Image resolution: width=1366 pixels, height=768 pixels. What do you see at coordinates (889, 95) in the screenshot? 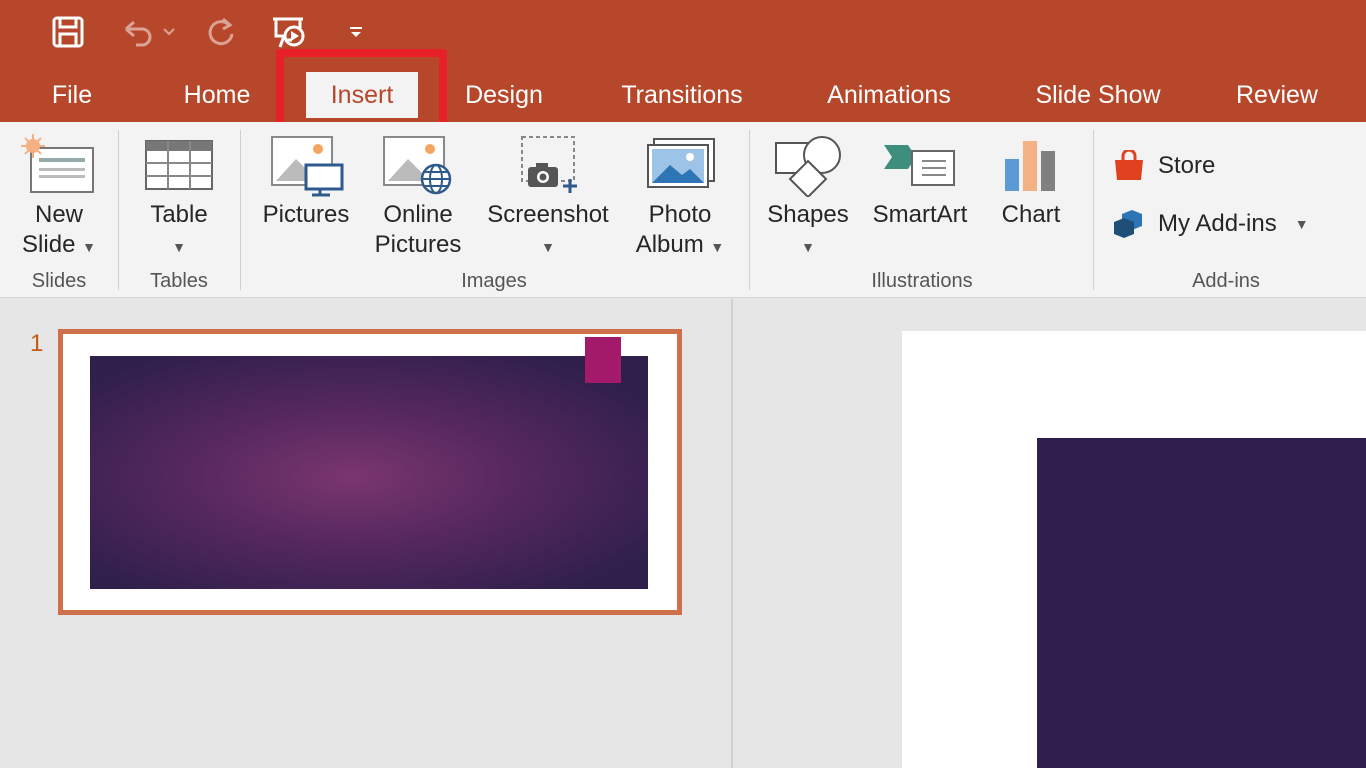
I see `tab-animations: Animations` at bounding box center [889, 95].